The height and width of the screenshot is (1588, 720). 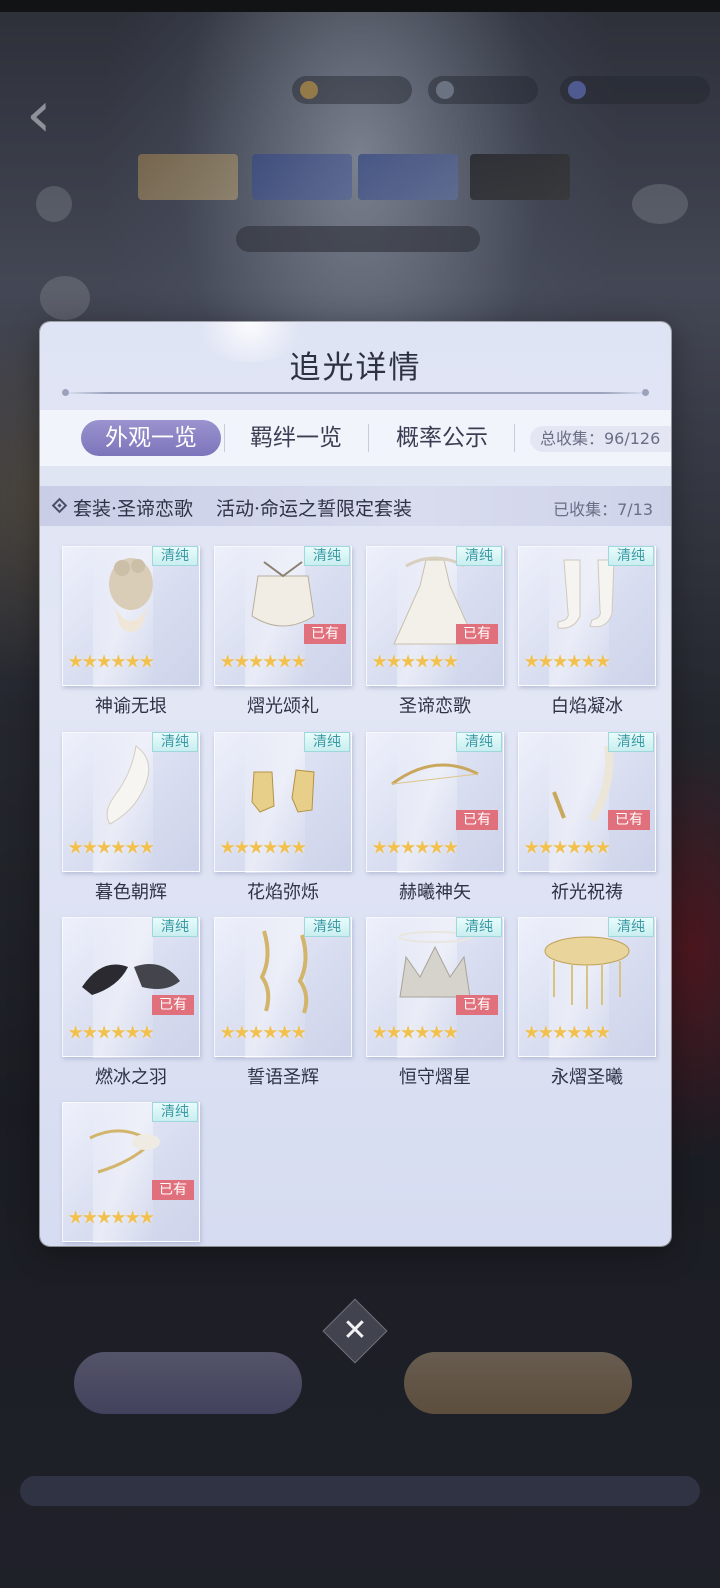 What do you see at coordinates (151, 438) in the screenshot?
I see `tab-appearance: 外观一览` at bounding box center [151, 438].